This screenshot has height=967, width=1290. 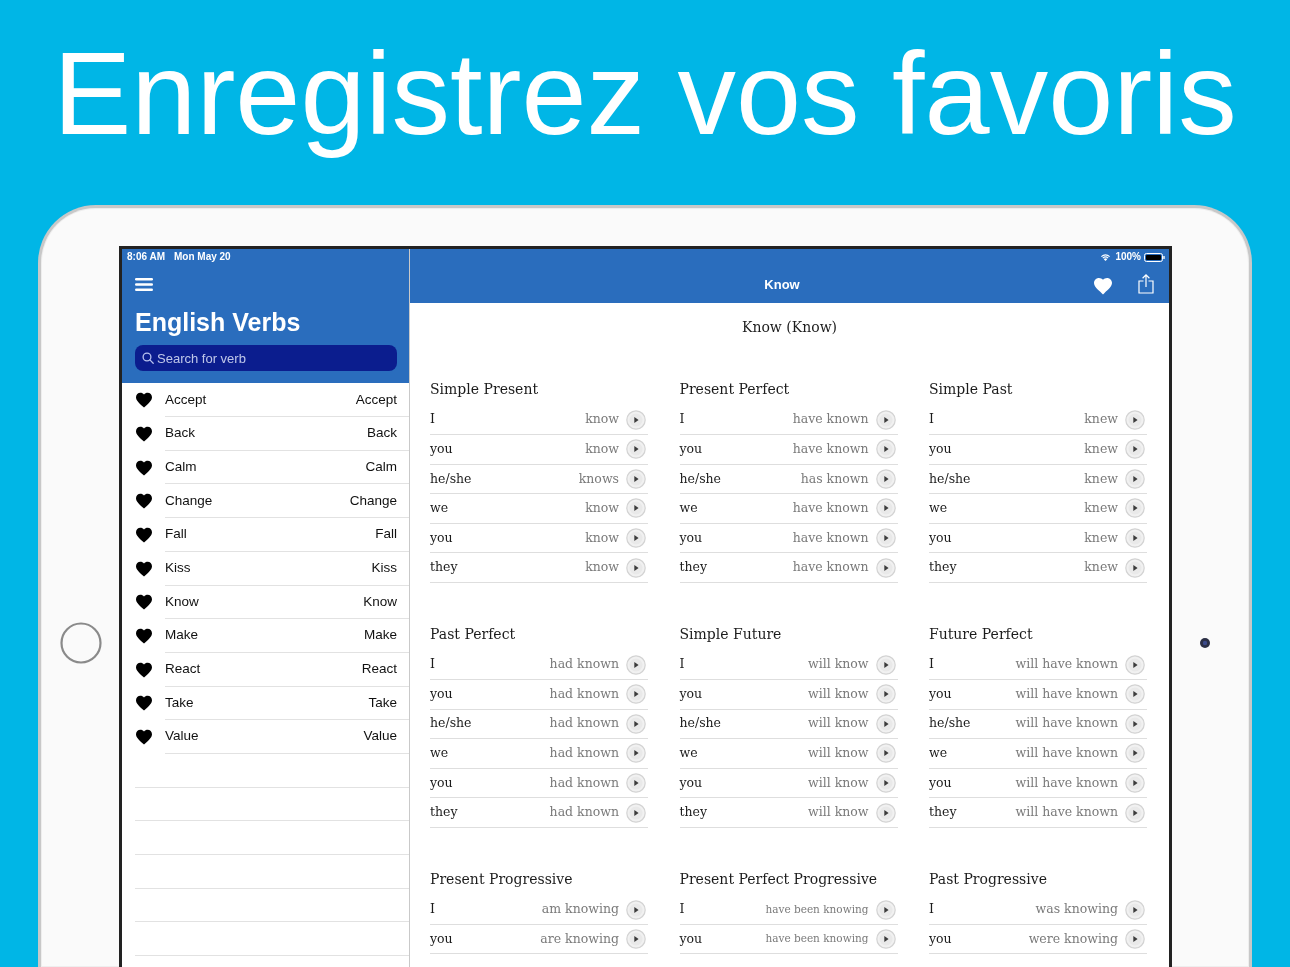 I want to click on search-icon, so click(x=148, y=358).